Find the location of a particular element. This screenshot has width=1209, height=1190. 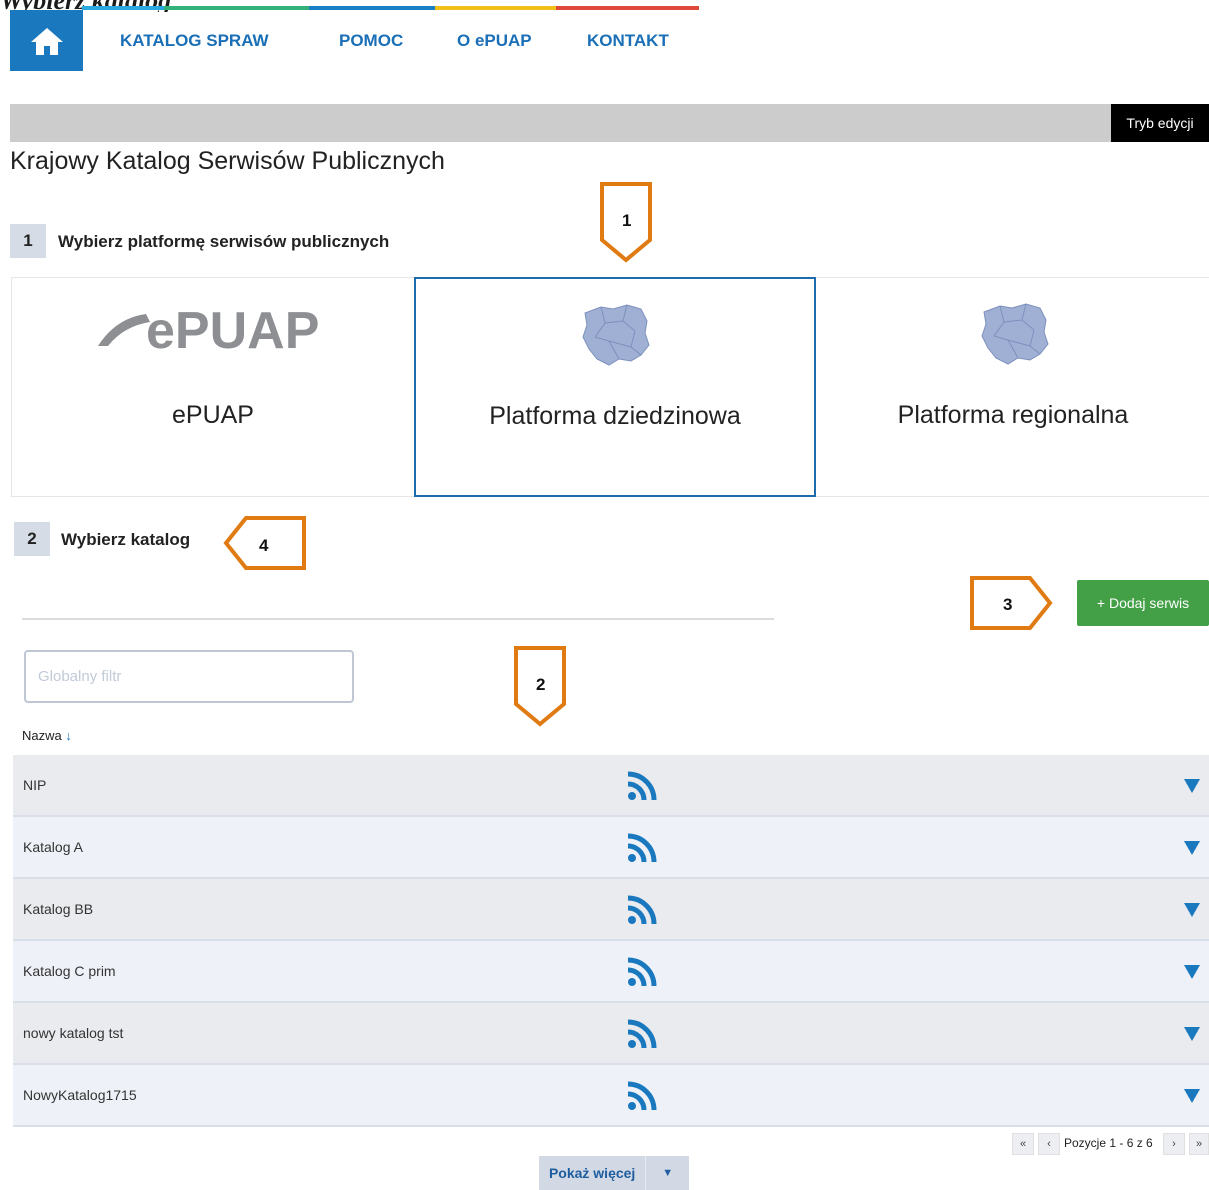

table-row: NowyKatalog1715 is located at coordinates (611, 1096).